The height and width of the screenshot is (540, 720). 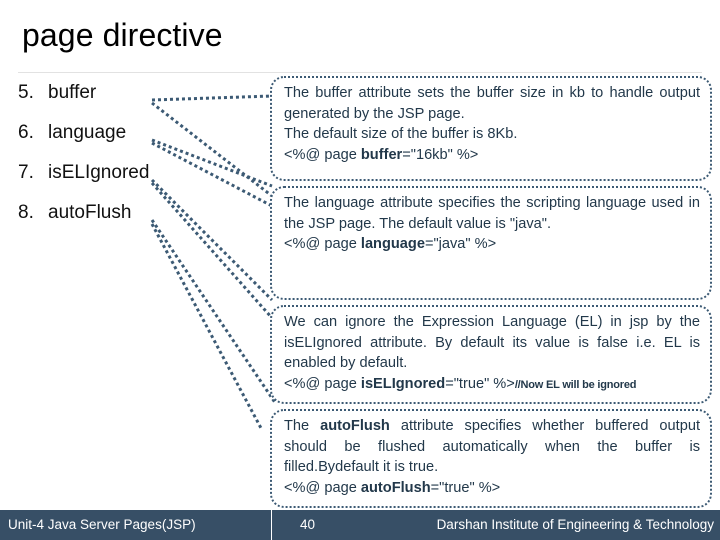 I want to click on code-attribute: isELIgnored, so click(x=403, y=383).